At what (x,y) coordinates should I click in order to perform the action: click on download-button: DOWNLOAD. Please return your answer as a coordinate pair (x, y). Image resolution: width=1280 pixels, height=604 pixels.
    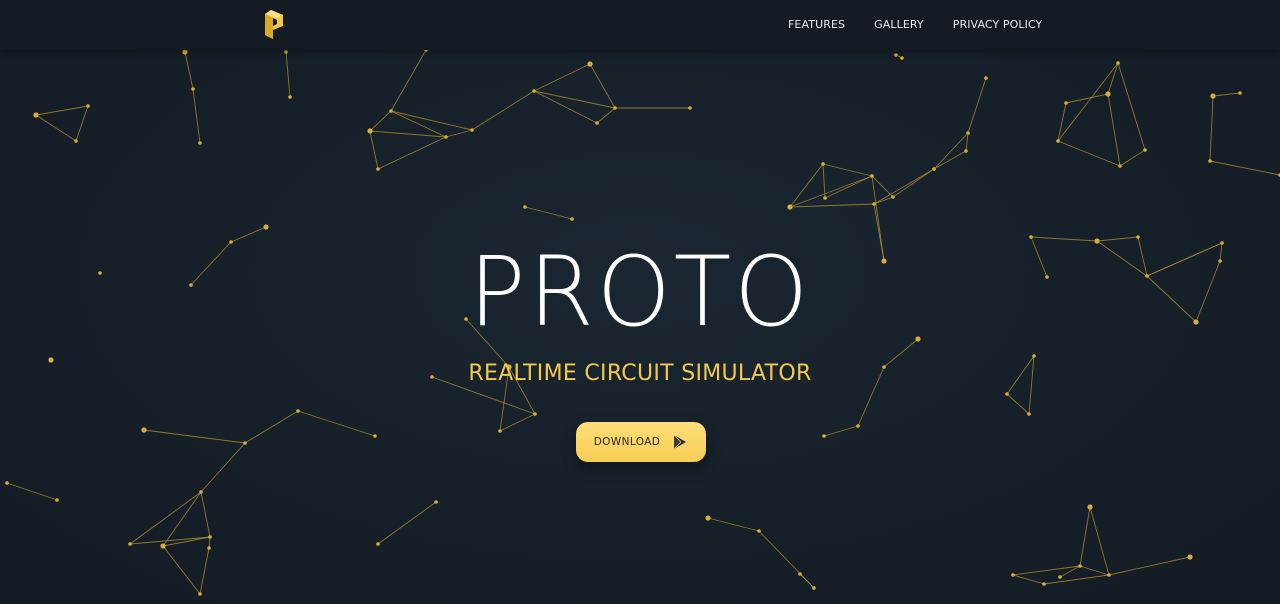
    Looking at the image, I should click on (641, 442).